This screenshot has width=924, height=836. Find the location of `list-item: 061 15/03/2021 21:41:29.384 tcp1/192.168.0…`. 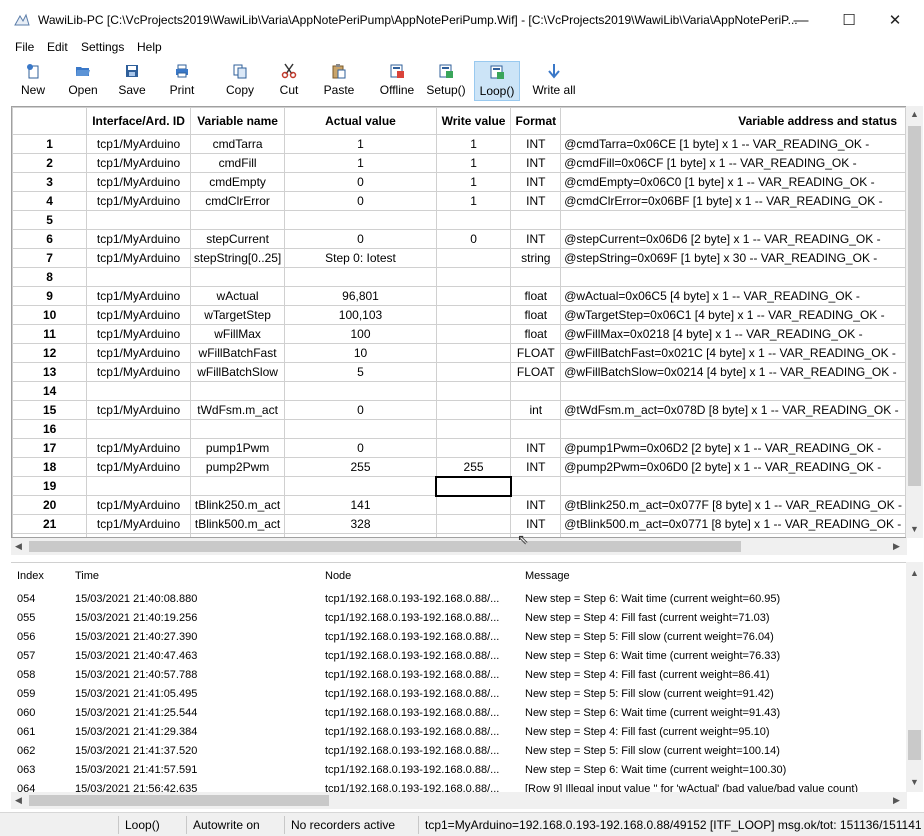

list-item: 061 15/03/2021 21:41:29.384 tcp1/192.168.0… is located at coordinates (459, 731).